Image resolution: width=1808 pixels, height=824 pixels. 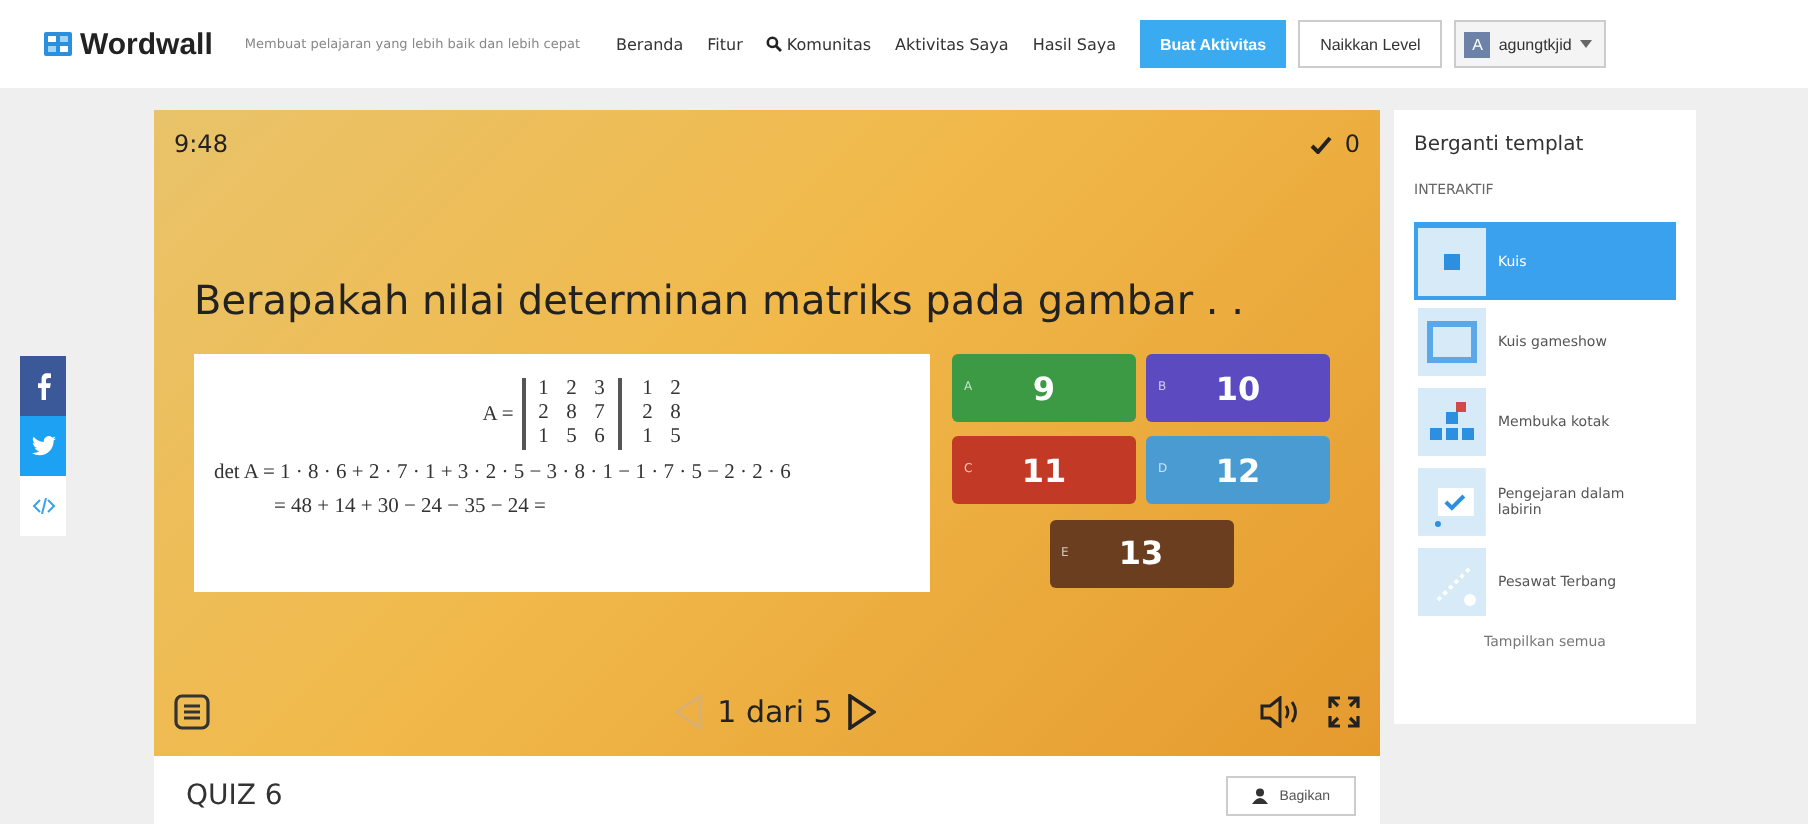 I want to click on determinant-sum: = 48 + 14 + 30 − 24 − 35 − 24 =, so click(x=411, y=507).